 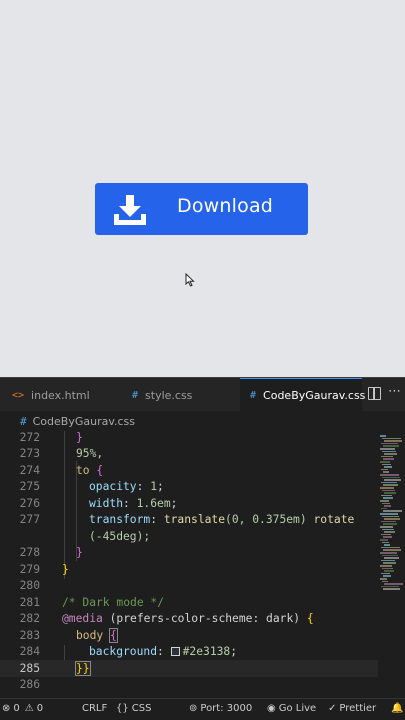 What do you see at coordinates (291, 708) in the screenshot?
I see `go-live-button: ◉ Go Live` at bounding box center [291, 708].